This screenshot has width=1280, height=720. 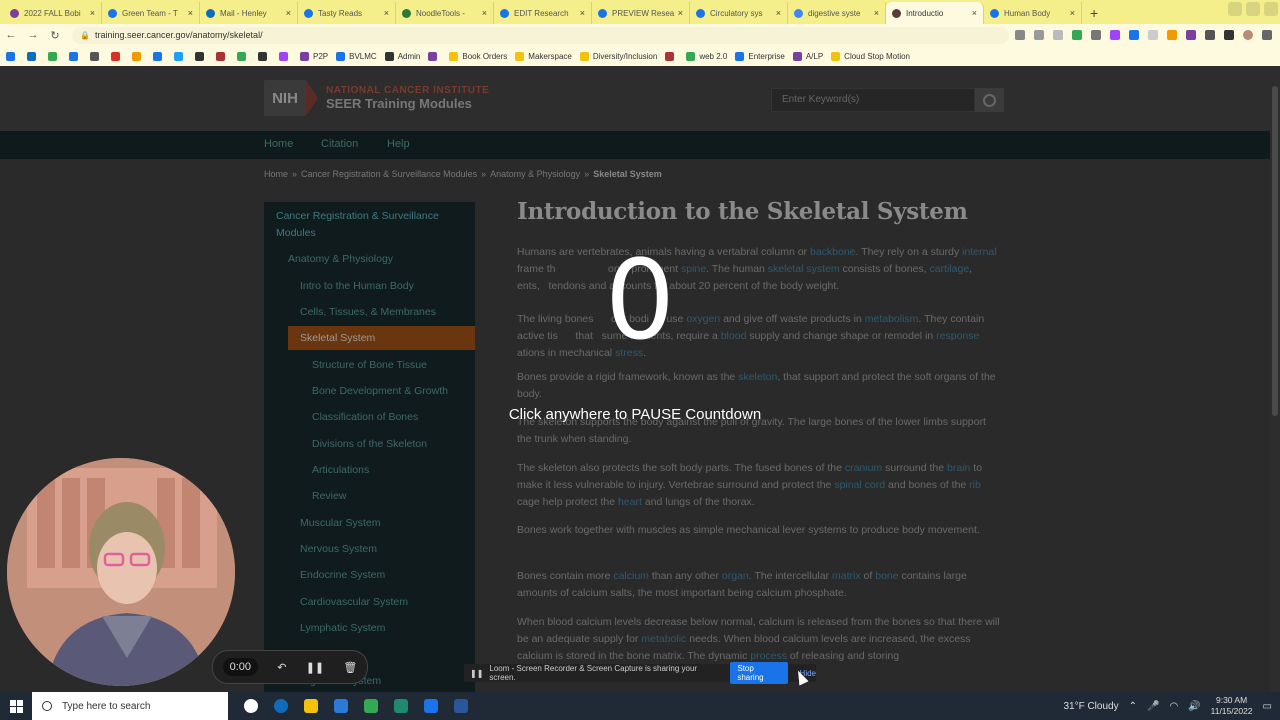 I want to click on sidebar-item: Intro to the Human Body, so click(x=357, y=286).